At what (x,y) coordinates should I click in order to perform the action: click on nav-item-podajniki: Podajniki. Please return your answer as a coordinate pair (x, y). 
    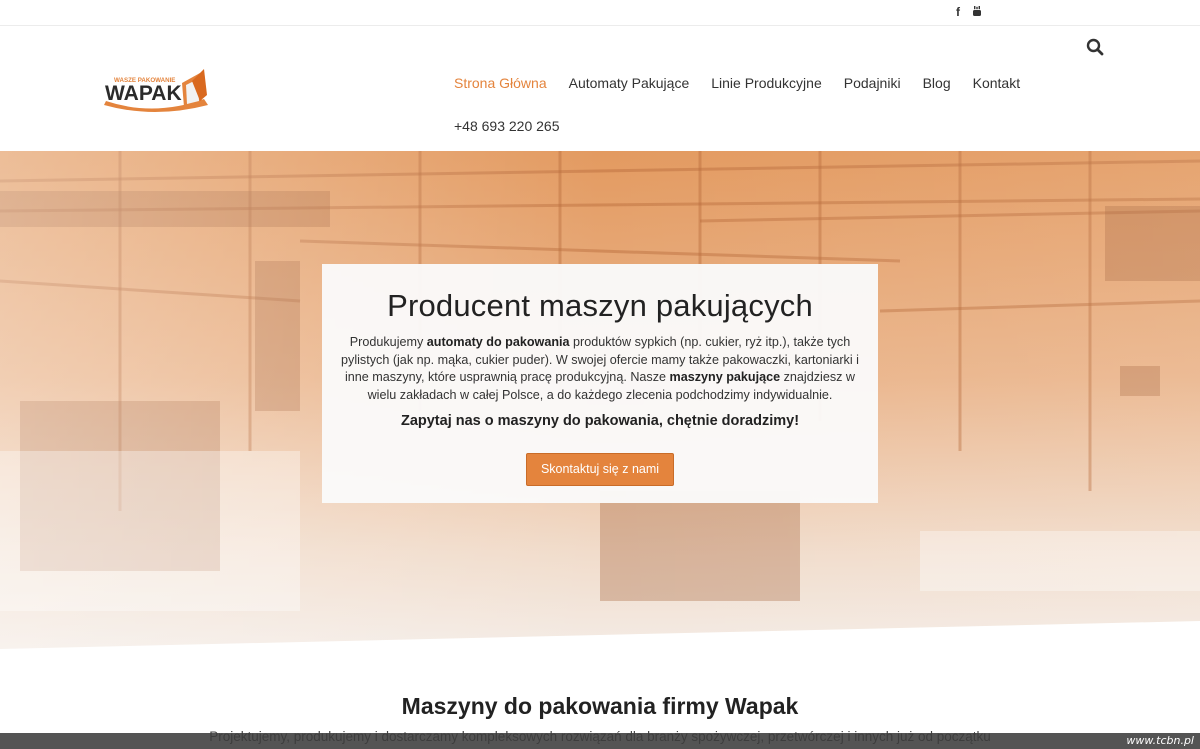
    Looking at the image, I should click on (872, 83).